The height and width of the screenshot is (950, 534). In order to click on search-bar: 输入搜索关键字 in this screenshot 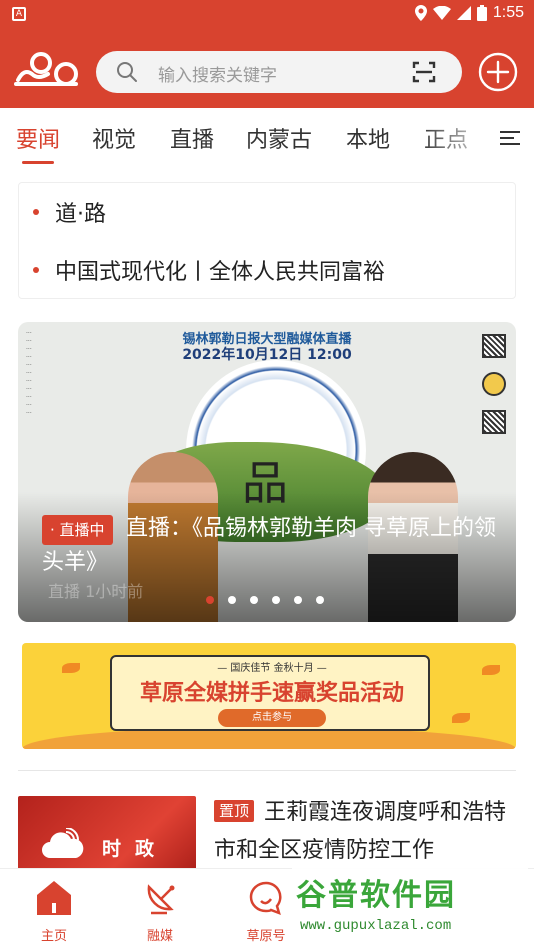, I will do `click(279, 72)`.